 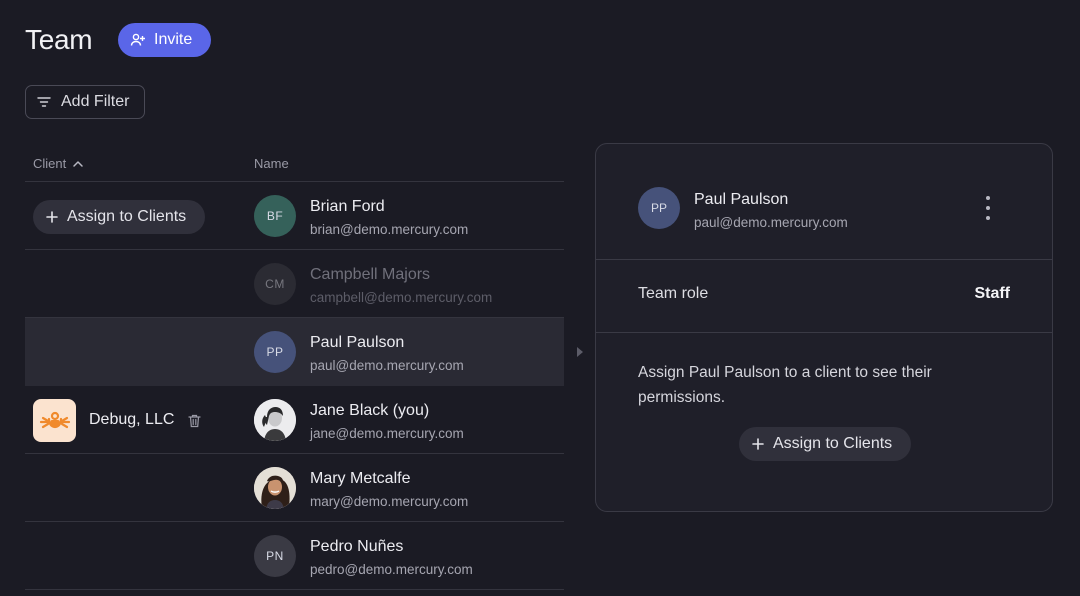 What do you see at coordinates (275, 216) in the screenshot?
I see `avatar: BF` at bounding box center [275, 216].